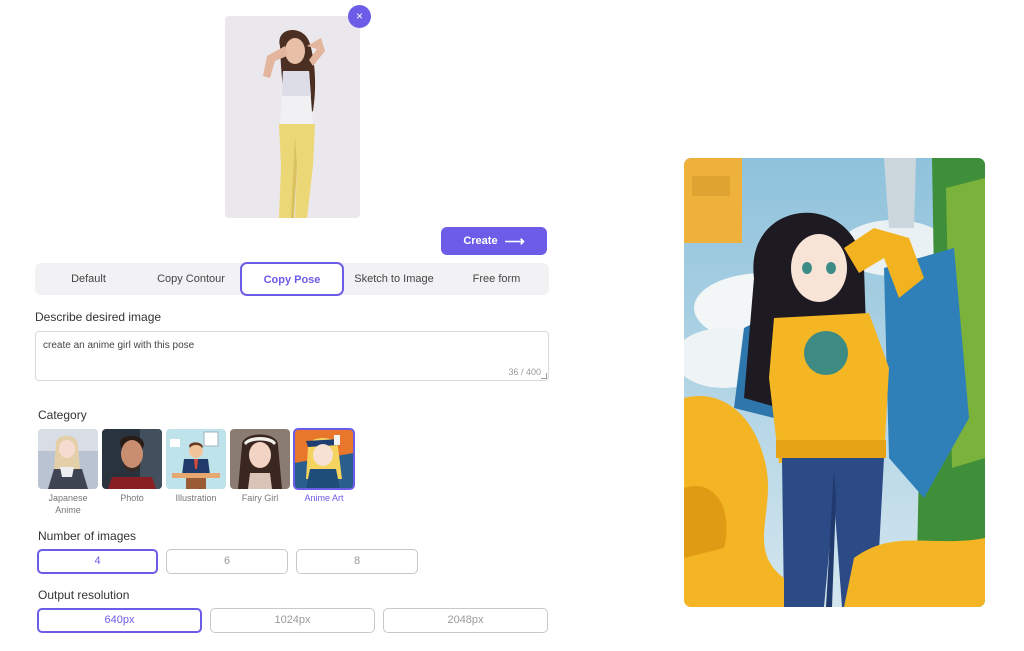  I want to click on tab-copy-pose: Copy Pose, so click(292, 279).